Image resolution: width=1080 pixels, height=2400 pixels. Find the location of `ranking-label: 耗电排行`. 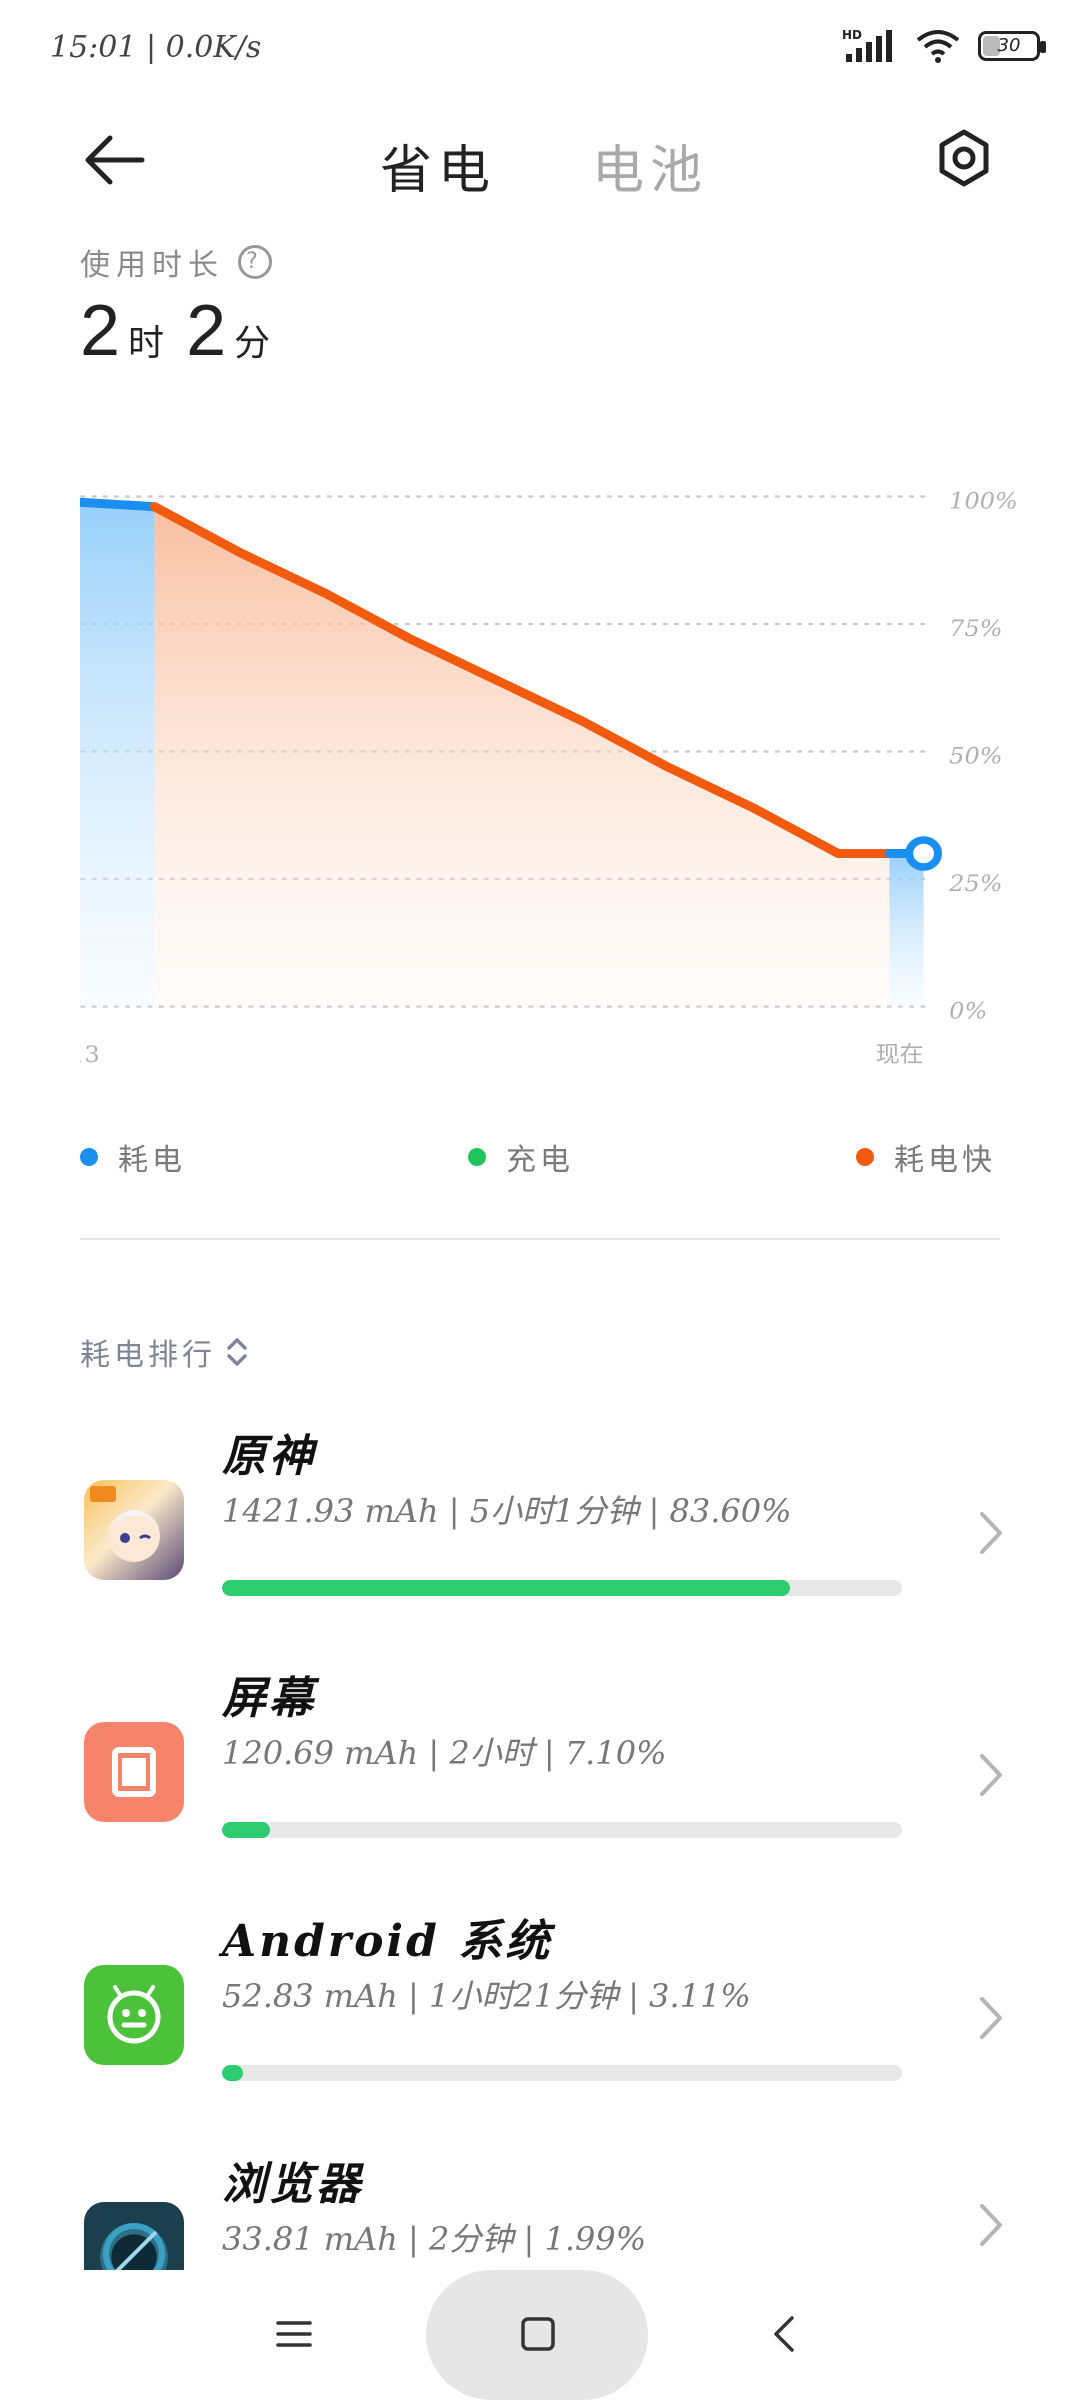

ranking-label: 耗电排行 is located at coordinates (148, 1355).